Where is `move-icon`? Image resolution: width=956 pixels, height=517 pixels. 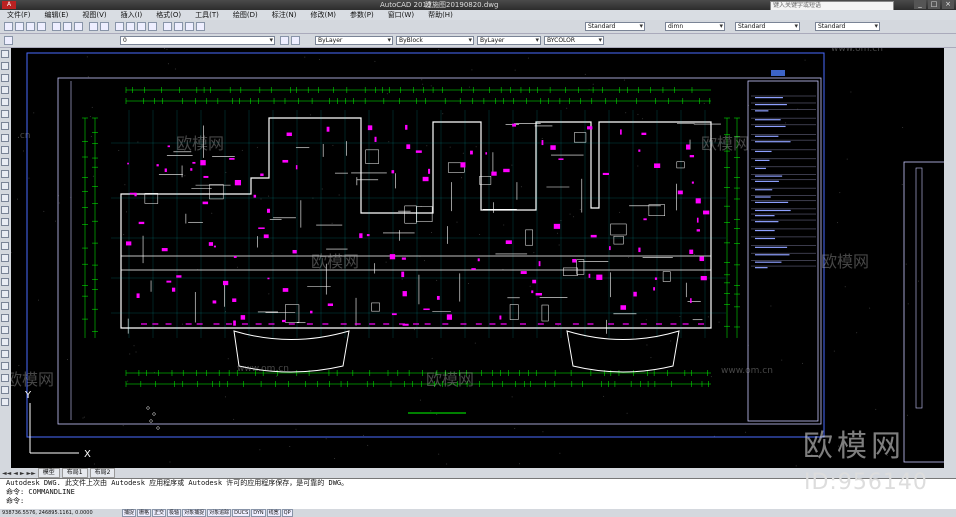 move-icon is located at coordinates (5, 342).